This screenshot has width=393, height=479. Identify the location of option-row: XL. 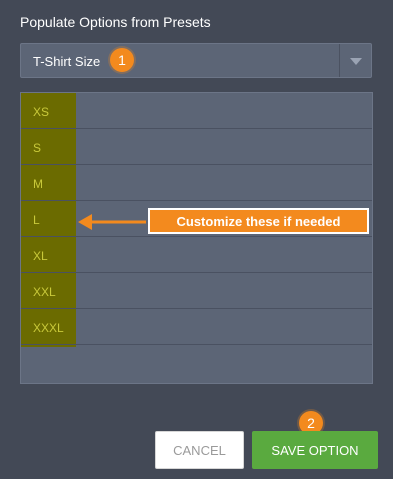
(196, 255).